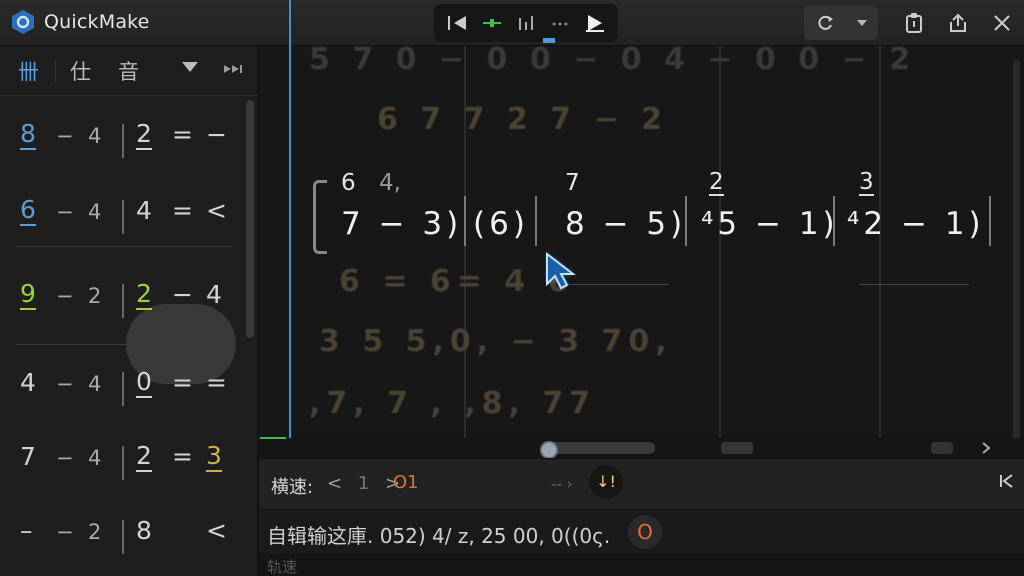 The height and width of the screenshot is (576, 1024). Describe the element at coordinates (28, 134) in the screenshot. I see `row-a: 8` at that location.